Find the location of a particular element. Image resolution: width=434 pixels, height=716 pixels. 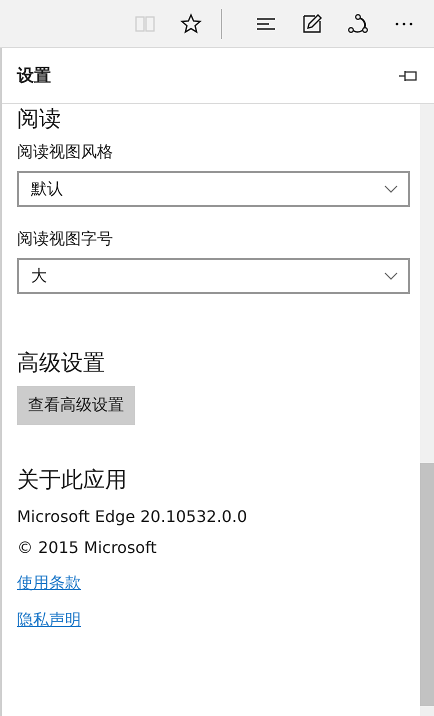

link: 使用条款 is located at coordinates (49, 583).